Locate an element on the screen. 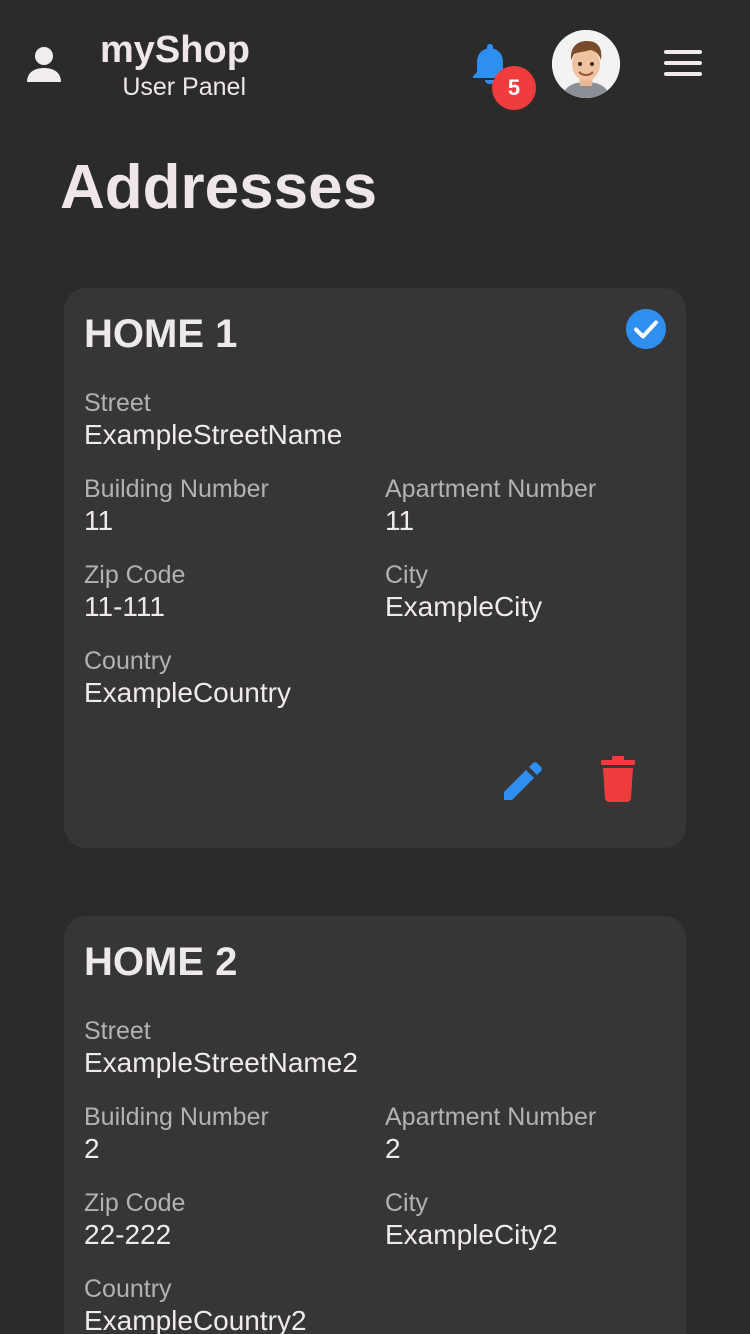 Image resolution: width=750 pixels, height=1334 pixels. address-name: HOME 1 is located at coordinates (161, 334).